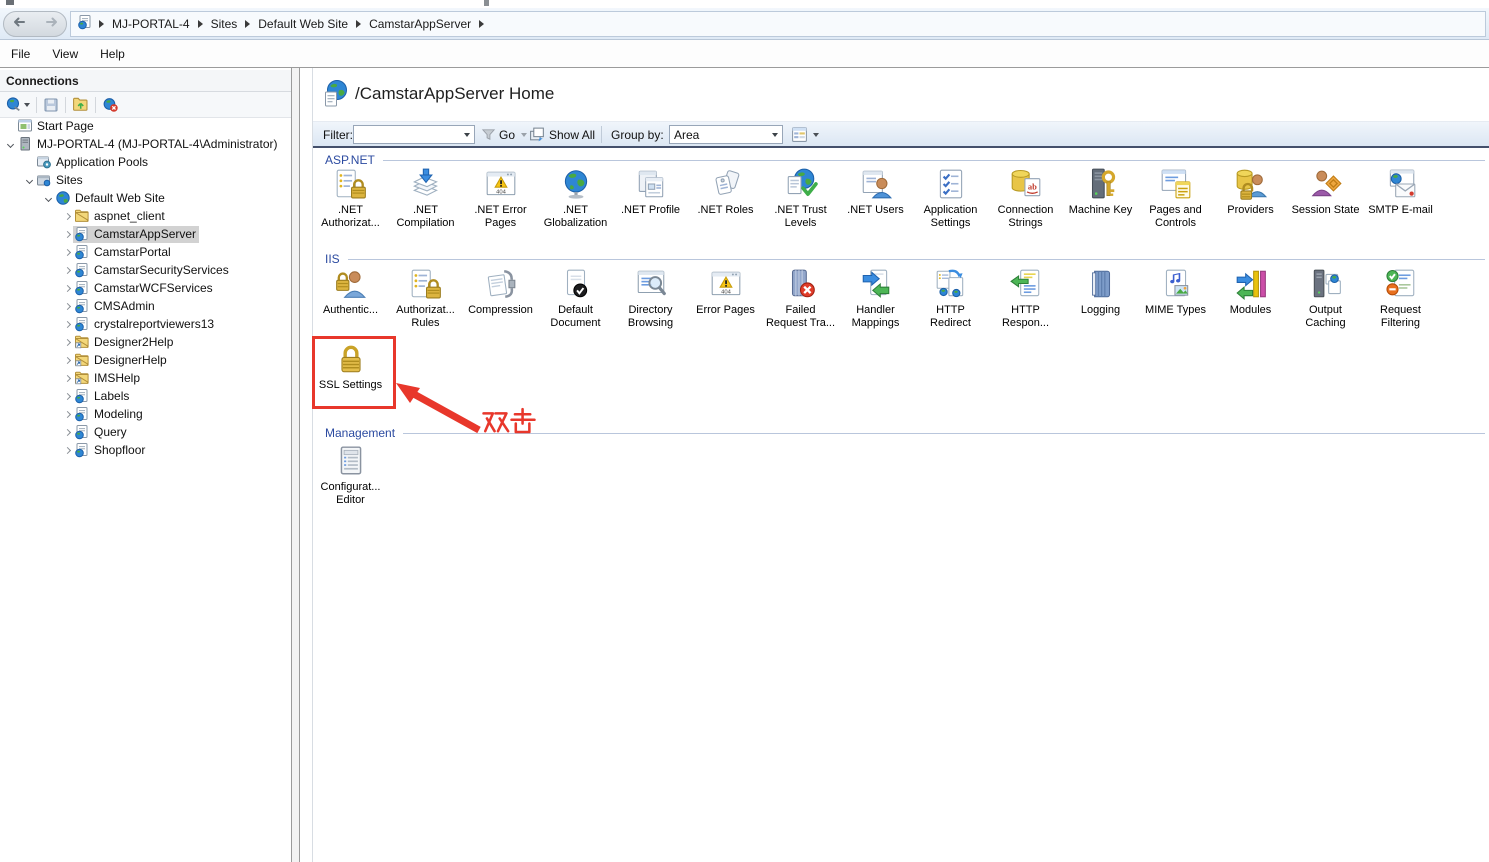 The width and height of the screenshot is (1489, 862). What do you see at coordinates (420, 24) in the screenshot?
I see `breadcrumb-segment: CamstarAppServer` at bounding box center [420, 24].